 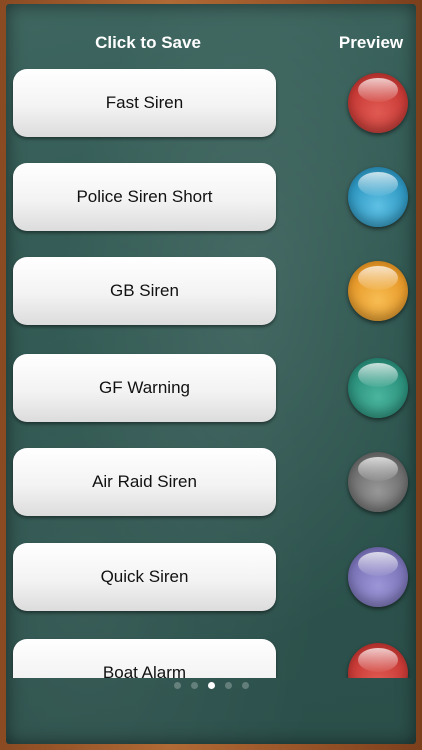 I want to click on sound-row: Boat Alarm, so click(x=211, y=658).